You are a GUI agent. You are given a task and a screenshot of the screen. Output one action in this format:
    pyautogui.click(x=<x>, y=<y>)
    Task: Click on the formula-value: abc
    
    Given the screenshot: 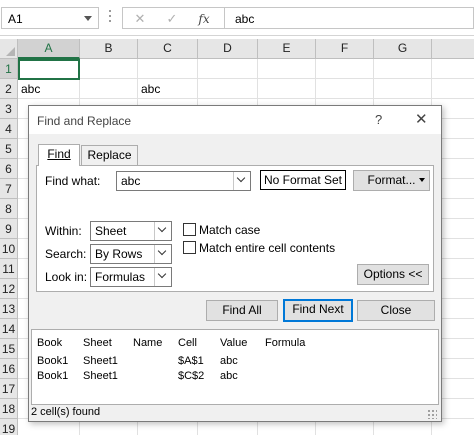 What is the action you would take?
    pyautogui.click(x=245, y=19)
    